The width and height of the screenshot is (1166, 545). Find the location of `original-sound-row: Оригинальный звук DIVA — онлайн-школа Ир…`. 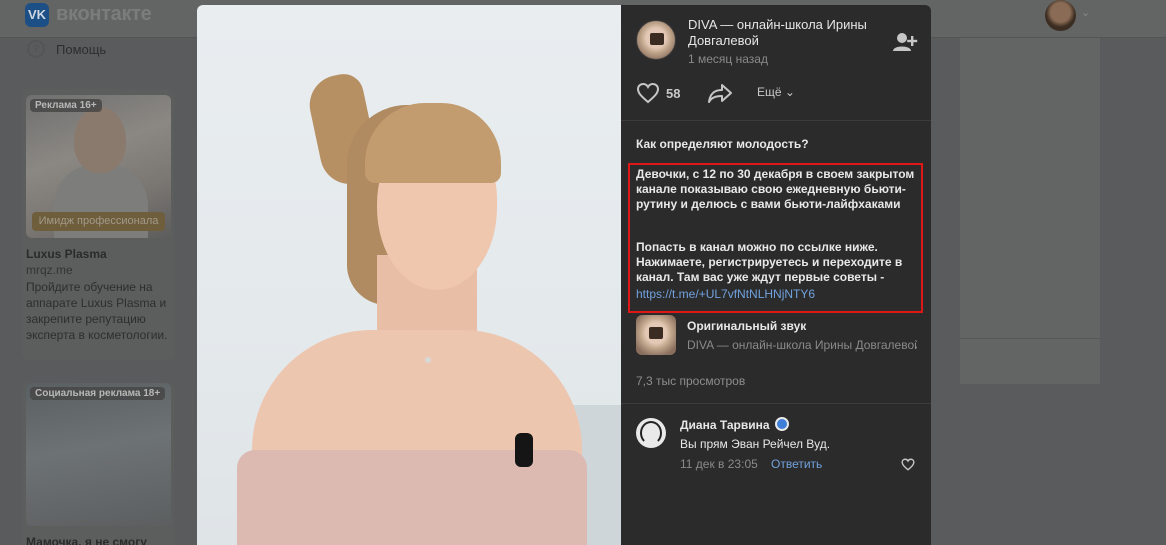

original-sound-row: Оригинальный звук DIVA — онлайн-школа Ир… is located at coordinates (776, 336).